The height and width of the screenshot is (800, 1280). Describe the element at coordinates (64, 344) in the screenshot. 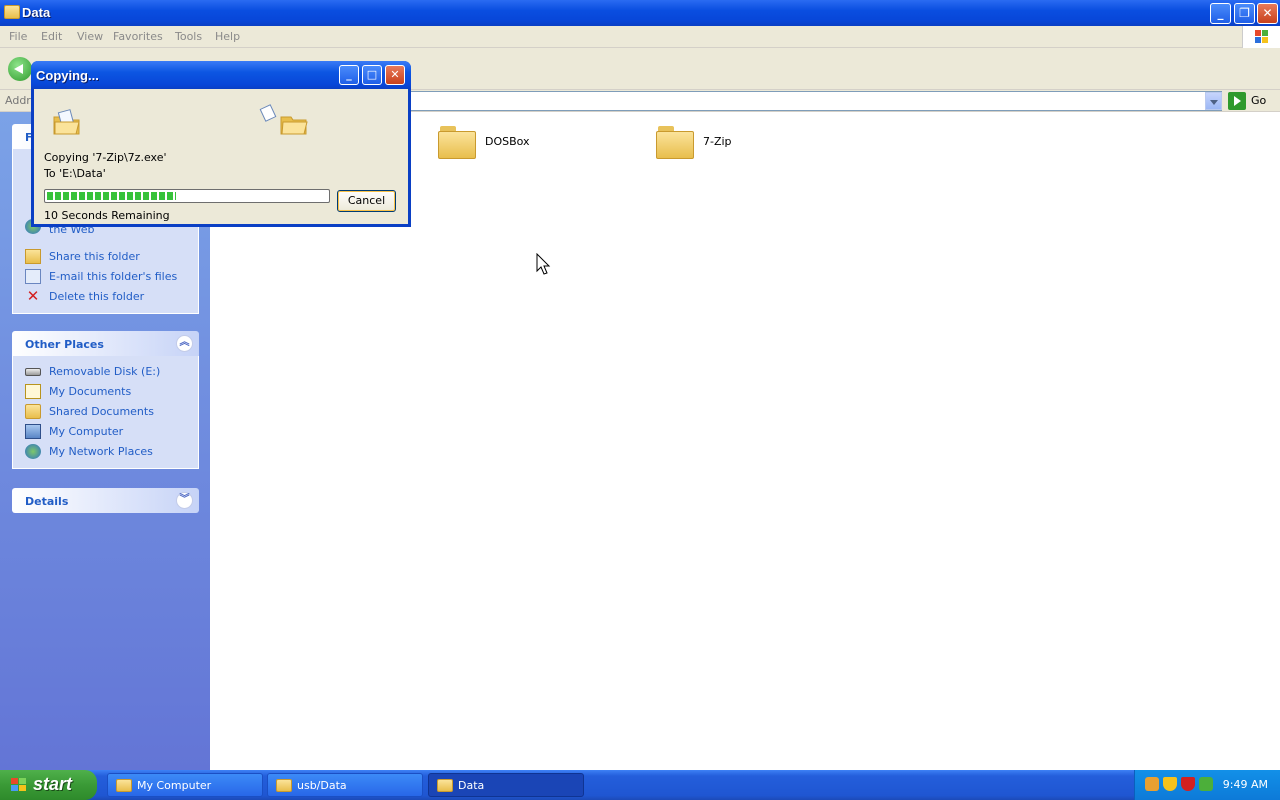

I see `other-places-title: Other Places` at that location.